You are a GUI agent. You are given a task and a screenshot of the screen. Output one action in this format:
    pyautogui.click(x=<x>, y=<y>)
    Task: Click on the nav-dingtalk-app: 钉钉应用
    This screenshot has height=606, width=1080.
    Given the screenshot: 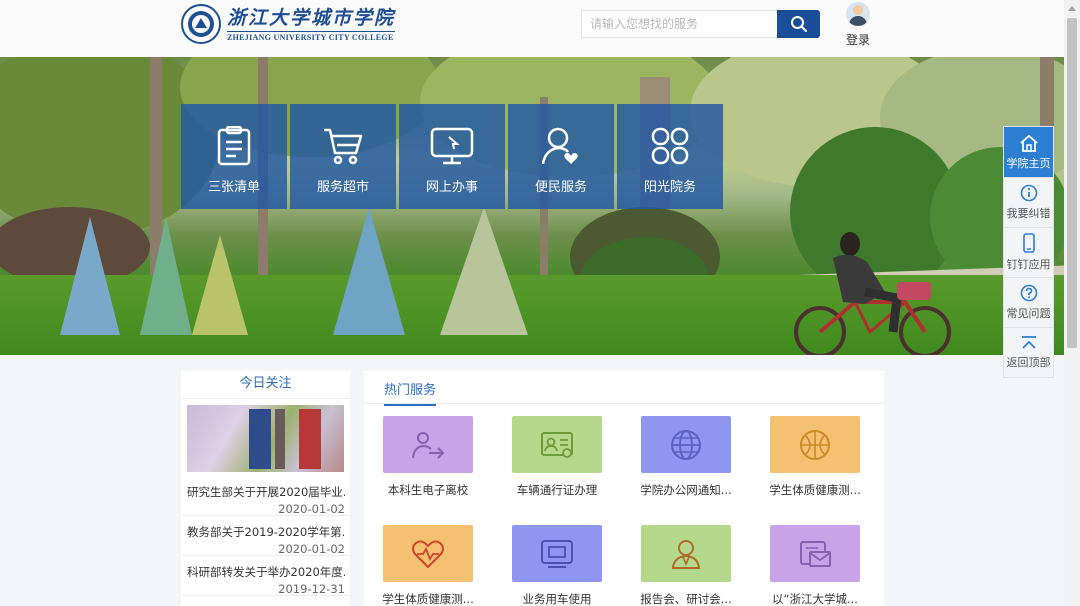 What is the action you would take?
    pyautogui.click(x=1028, y=252)
    